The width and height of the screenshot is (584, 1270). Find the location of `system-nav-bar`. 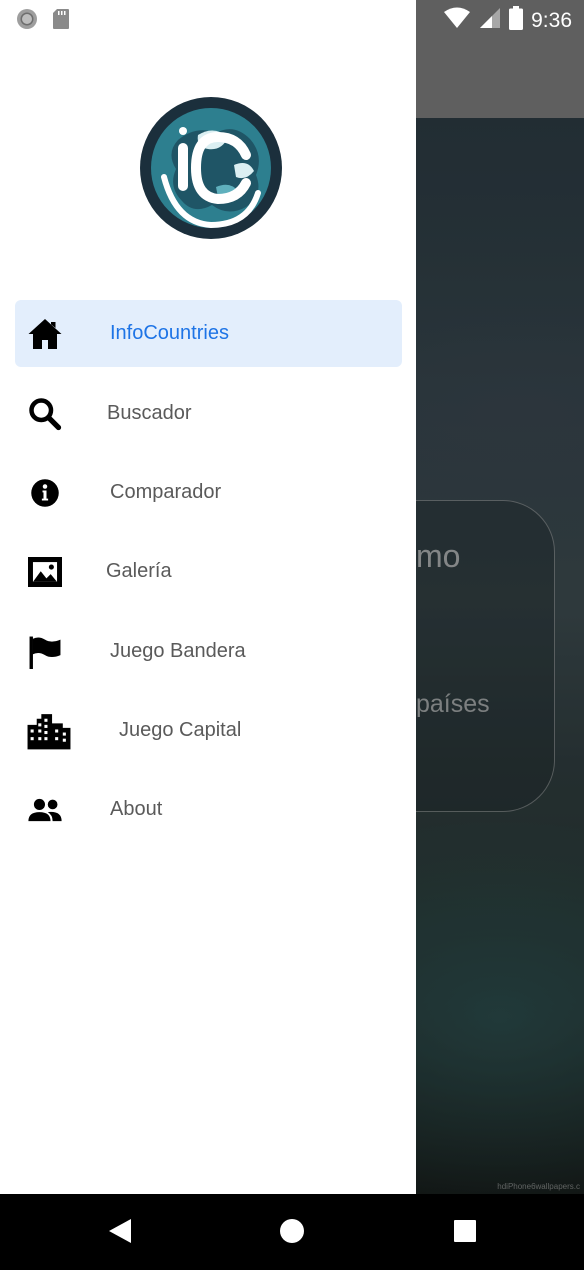

system-nav-bar is located at coordinates (292, 1232).